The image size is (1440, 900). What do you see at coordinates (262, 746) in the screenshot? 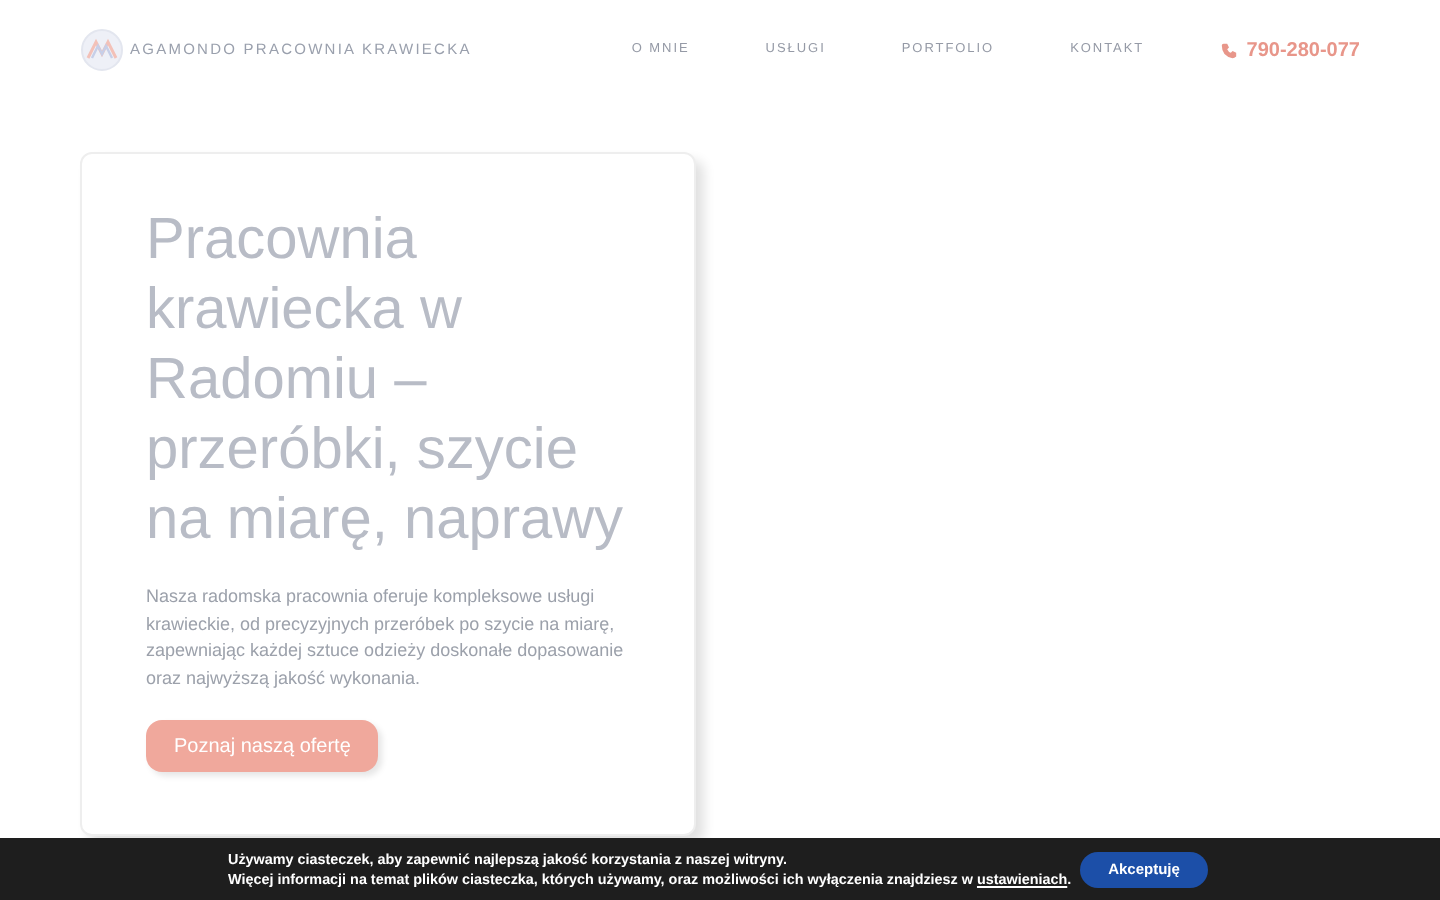
I see `offer-button: Poznaj naszą ofertę` at bounding box center [262, 746].